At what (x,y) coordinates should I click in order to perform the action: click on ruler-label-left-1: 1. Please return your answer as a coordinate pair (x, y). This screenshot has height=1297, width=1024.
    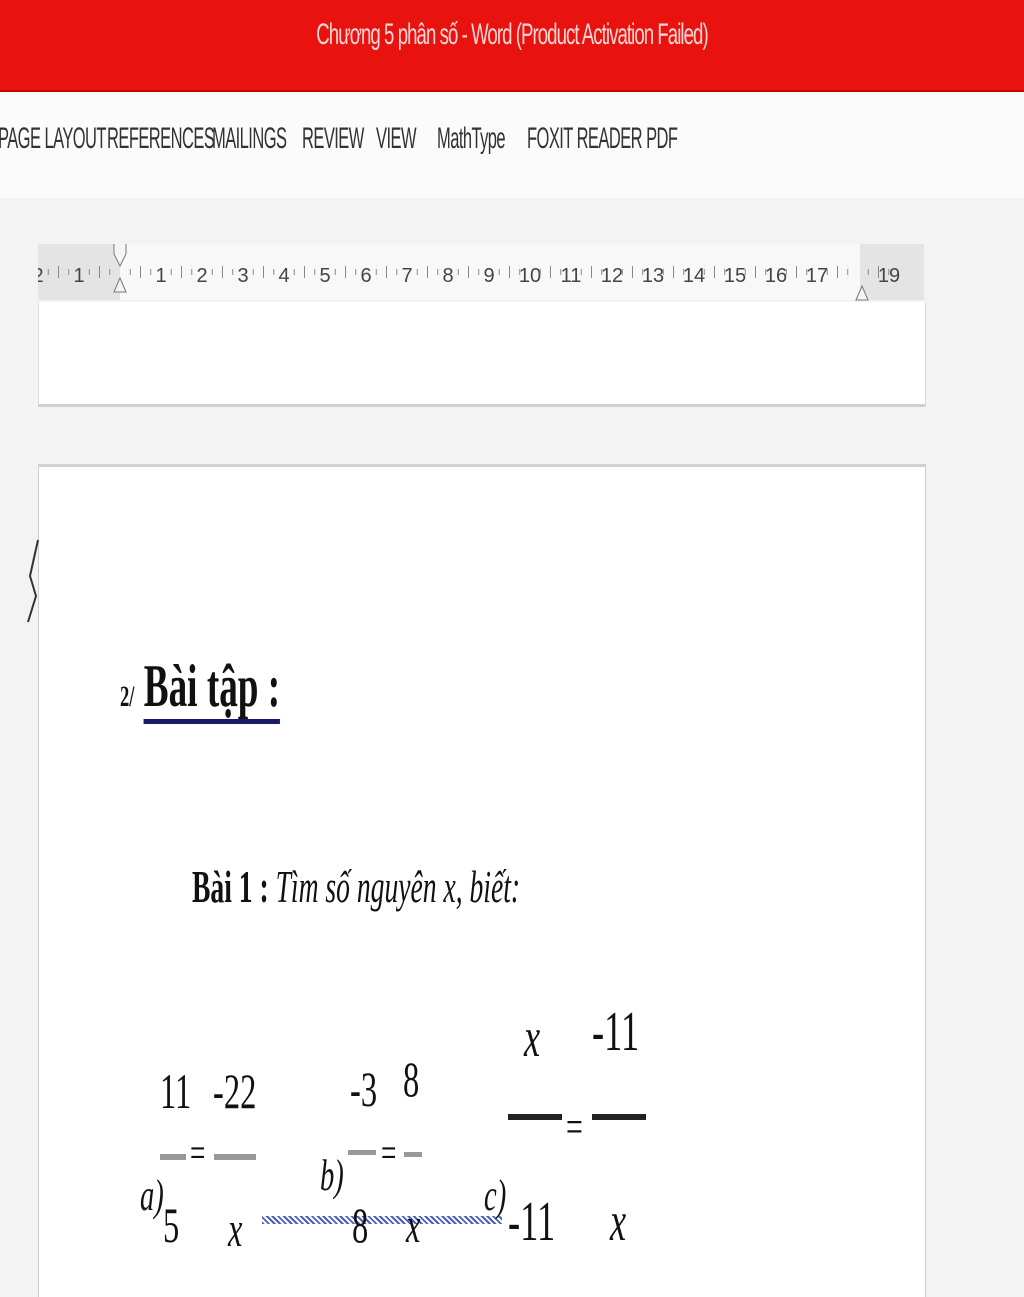
    Looking at the image, I should click on (78, 276).